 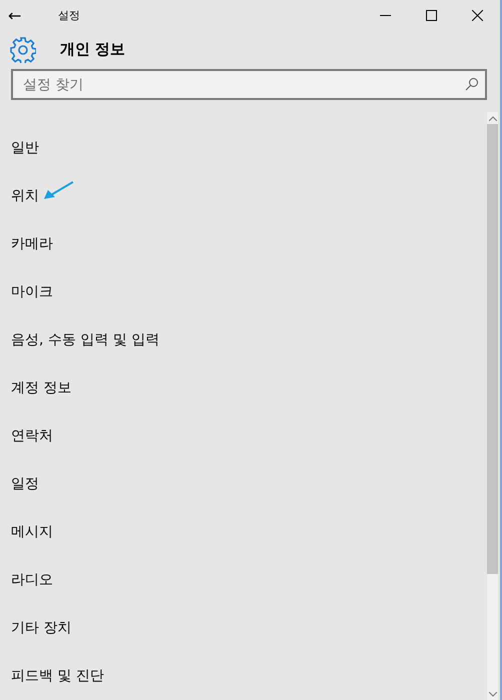 I want to click on window-title: 설정, so click(x=69, y=15).